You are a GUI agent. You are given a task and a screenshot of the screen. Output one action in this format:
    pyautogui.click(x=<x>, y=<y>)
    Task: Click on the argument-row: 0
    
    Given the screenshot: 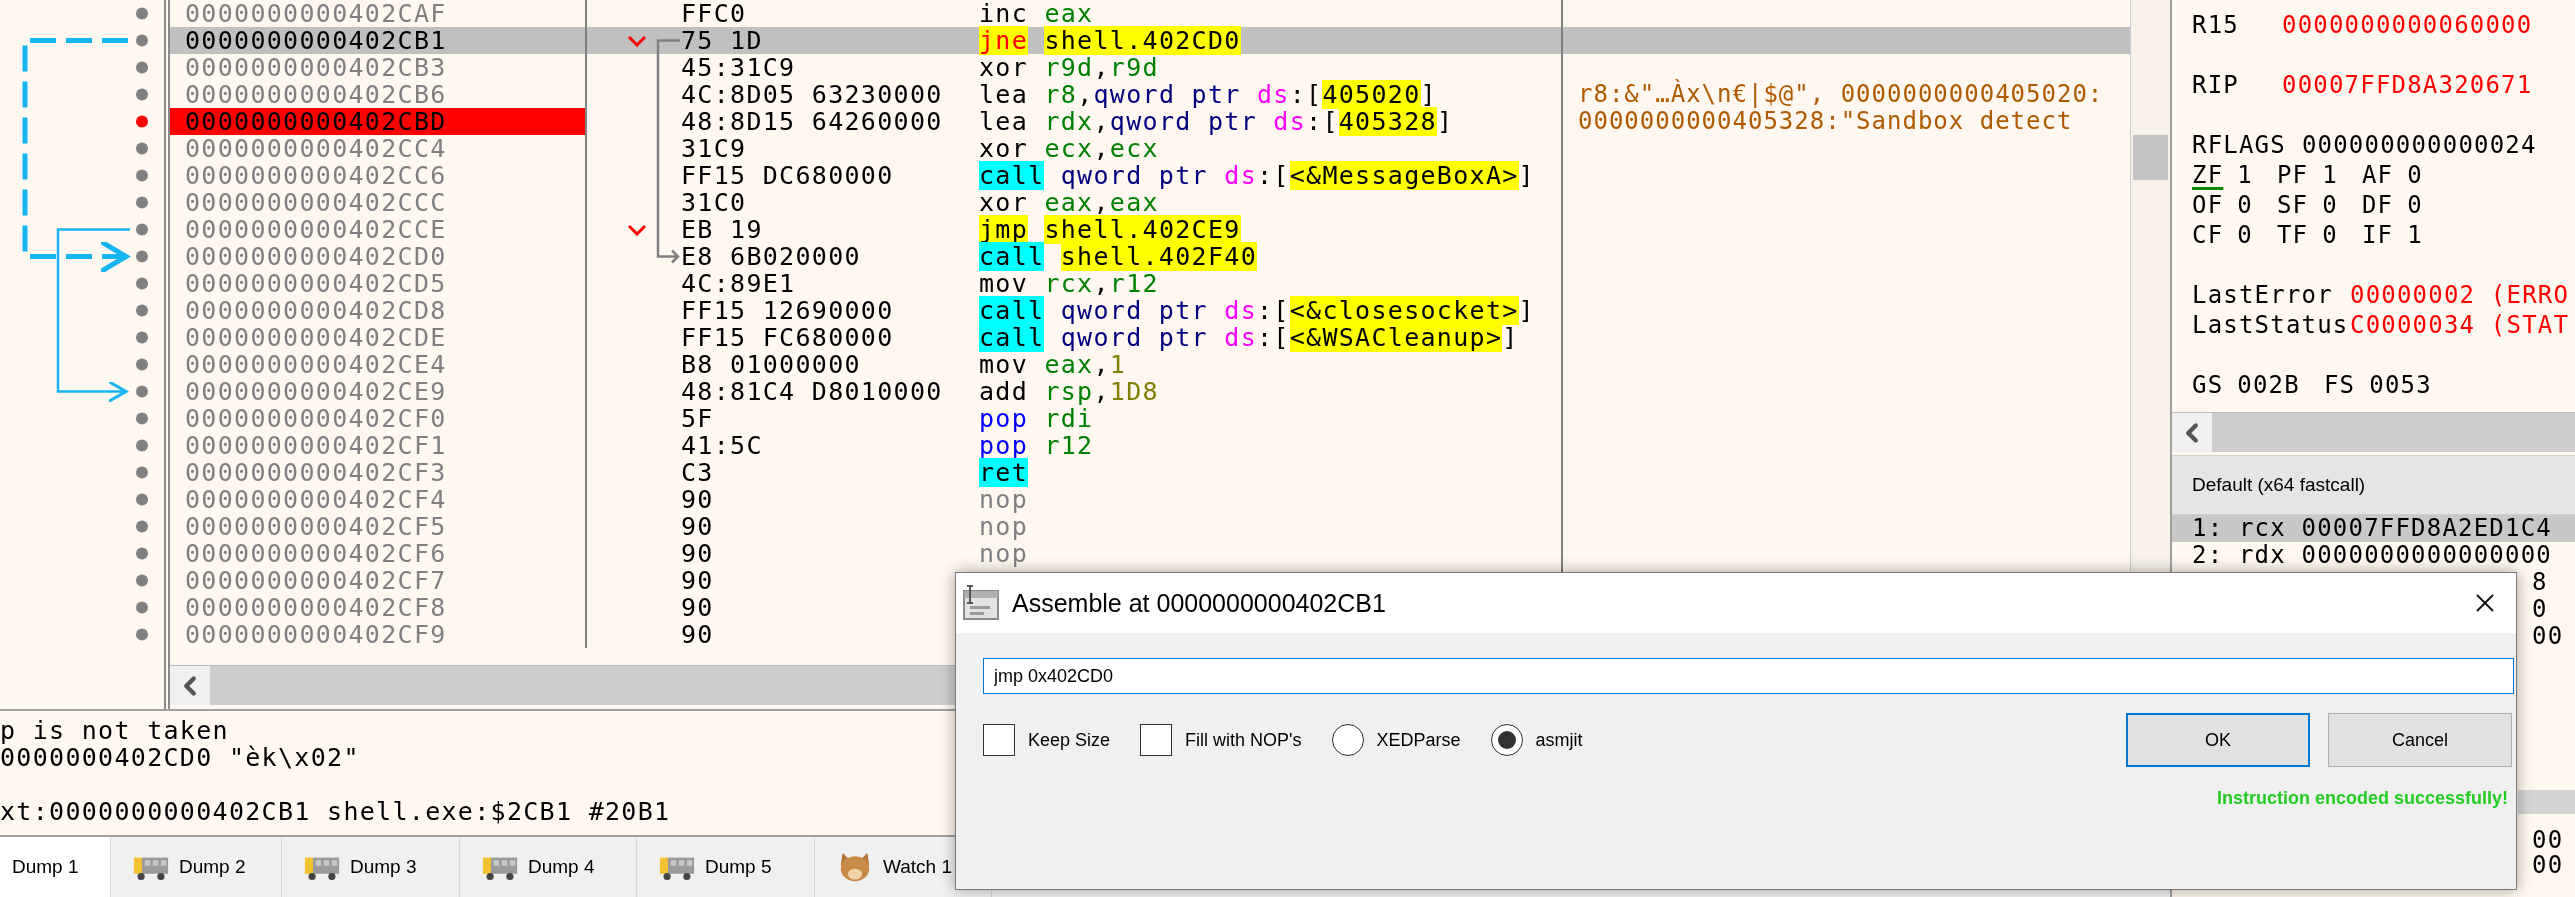 What is the action you would take?
    pyautogui.click(x=2553, y=609)
    